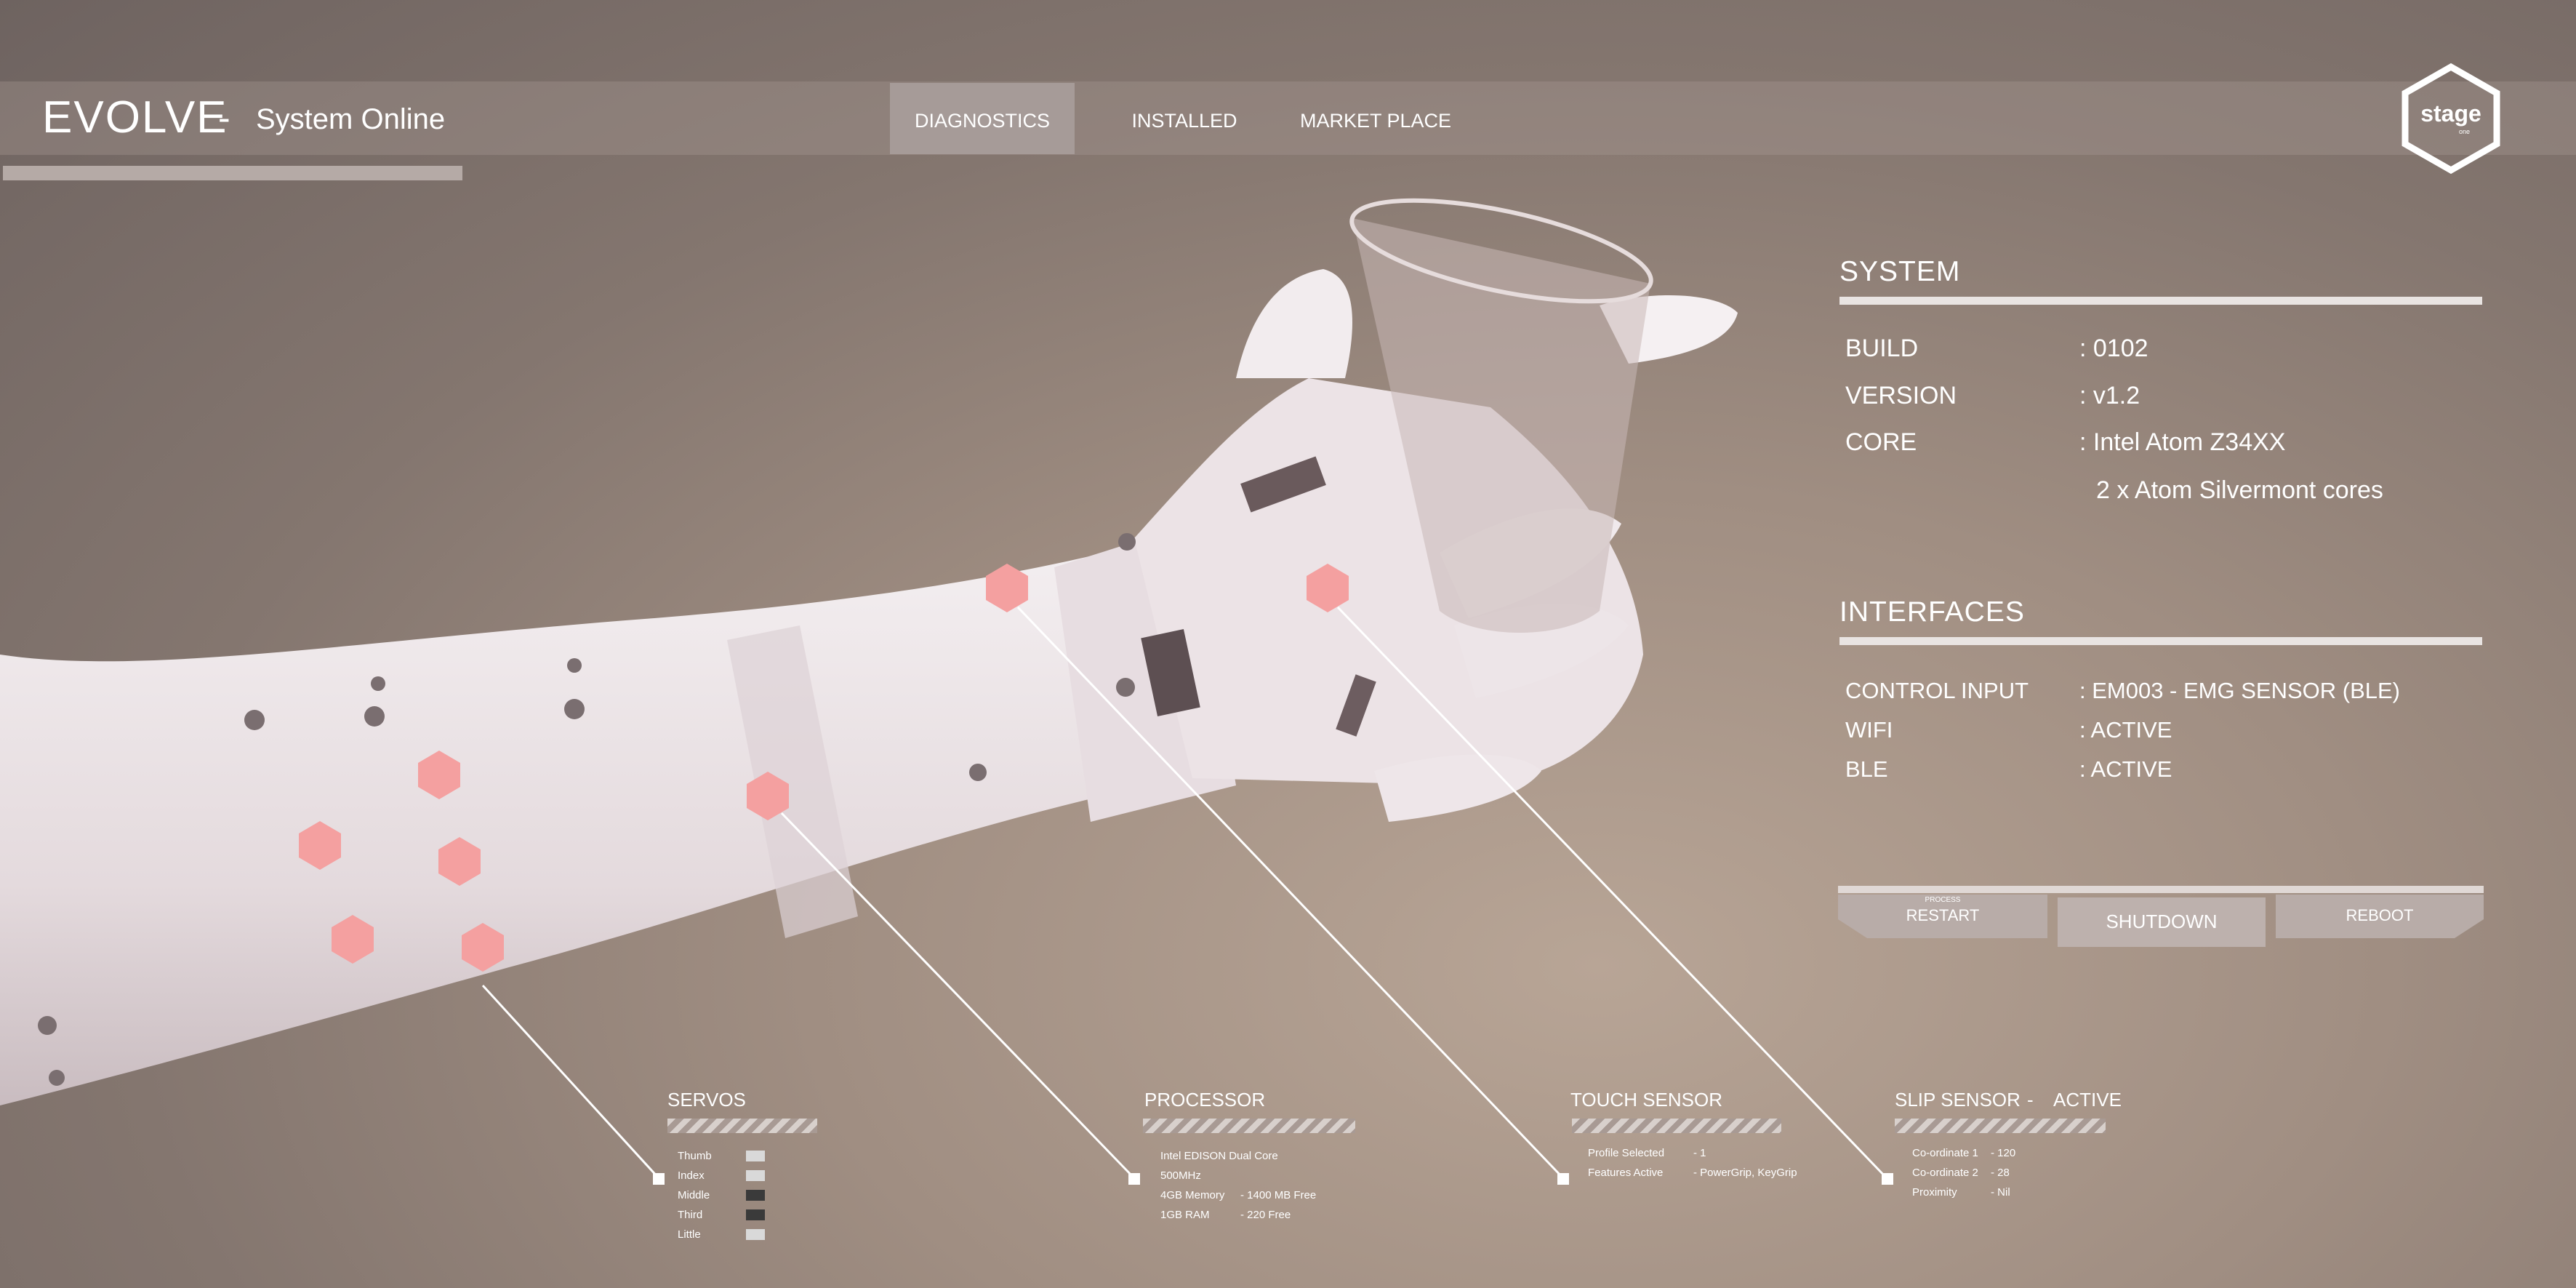 This screenshot has height=1288, width=2576. I want to click on servo-middle-status, so click(756, 1195).